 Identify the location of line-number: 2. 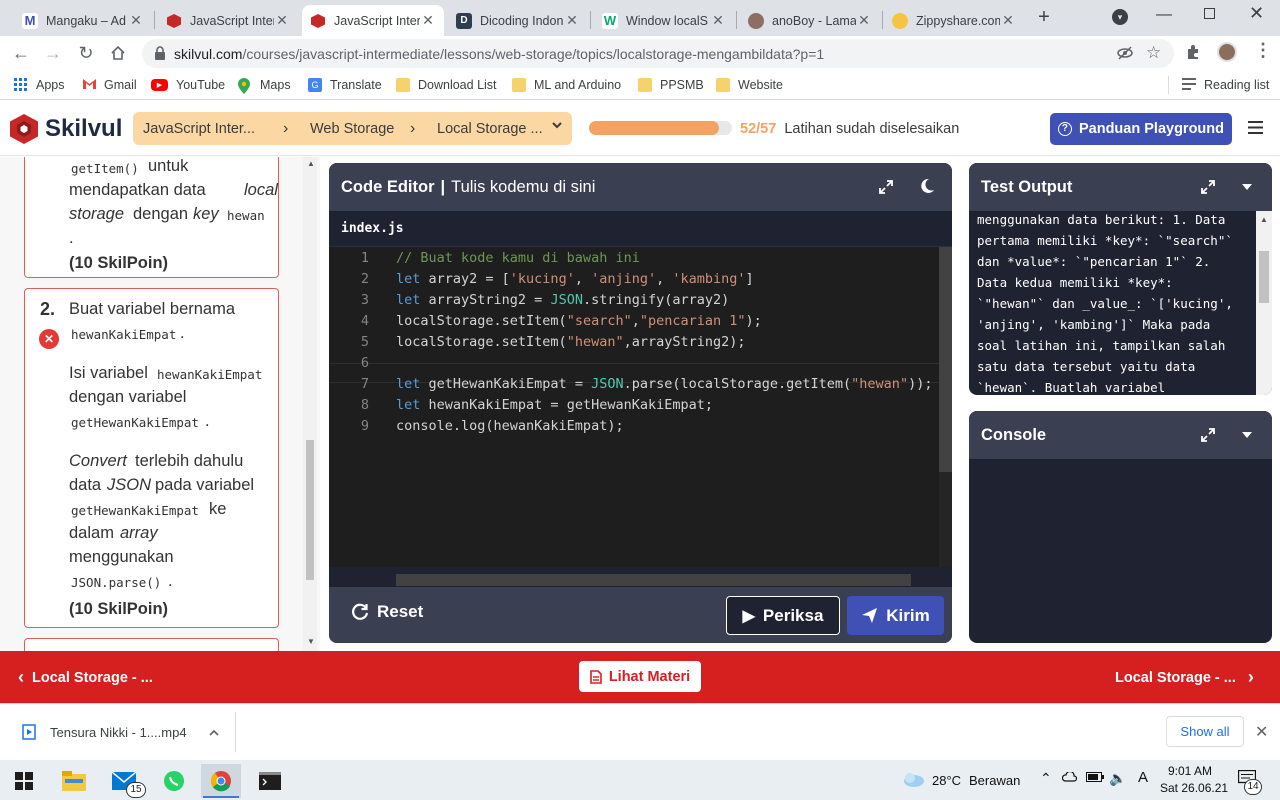
(364, 279).